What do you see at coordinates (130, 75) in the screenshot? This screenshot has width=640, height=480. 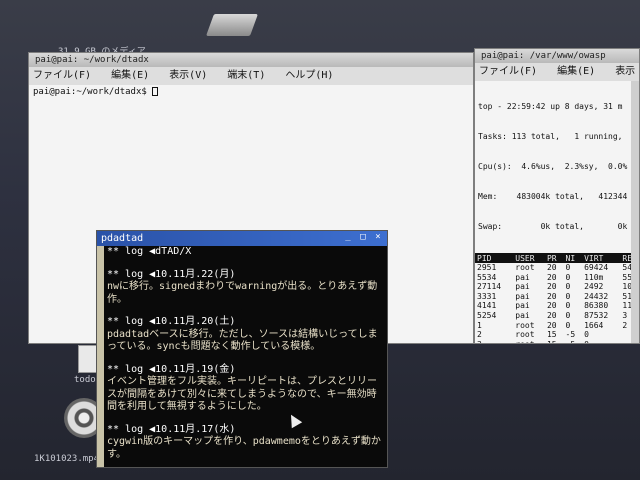 I see `menu-edit: 編集(E)` at bounding box center [130, 75].